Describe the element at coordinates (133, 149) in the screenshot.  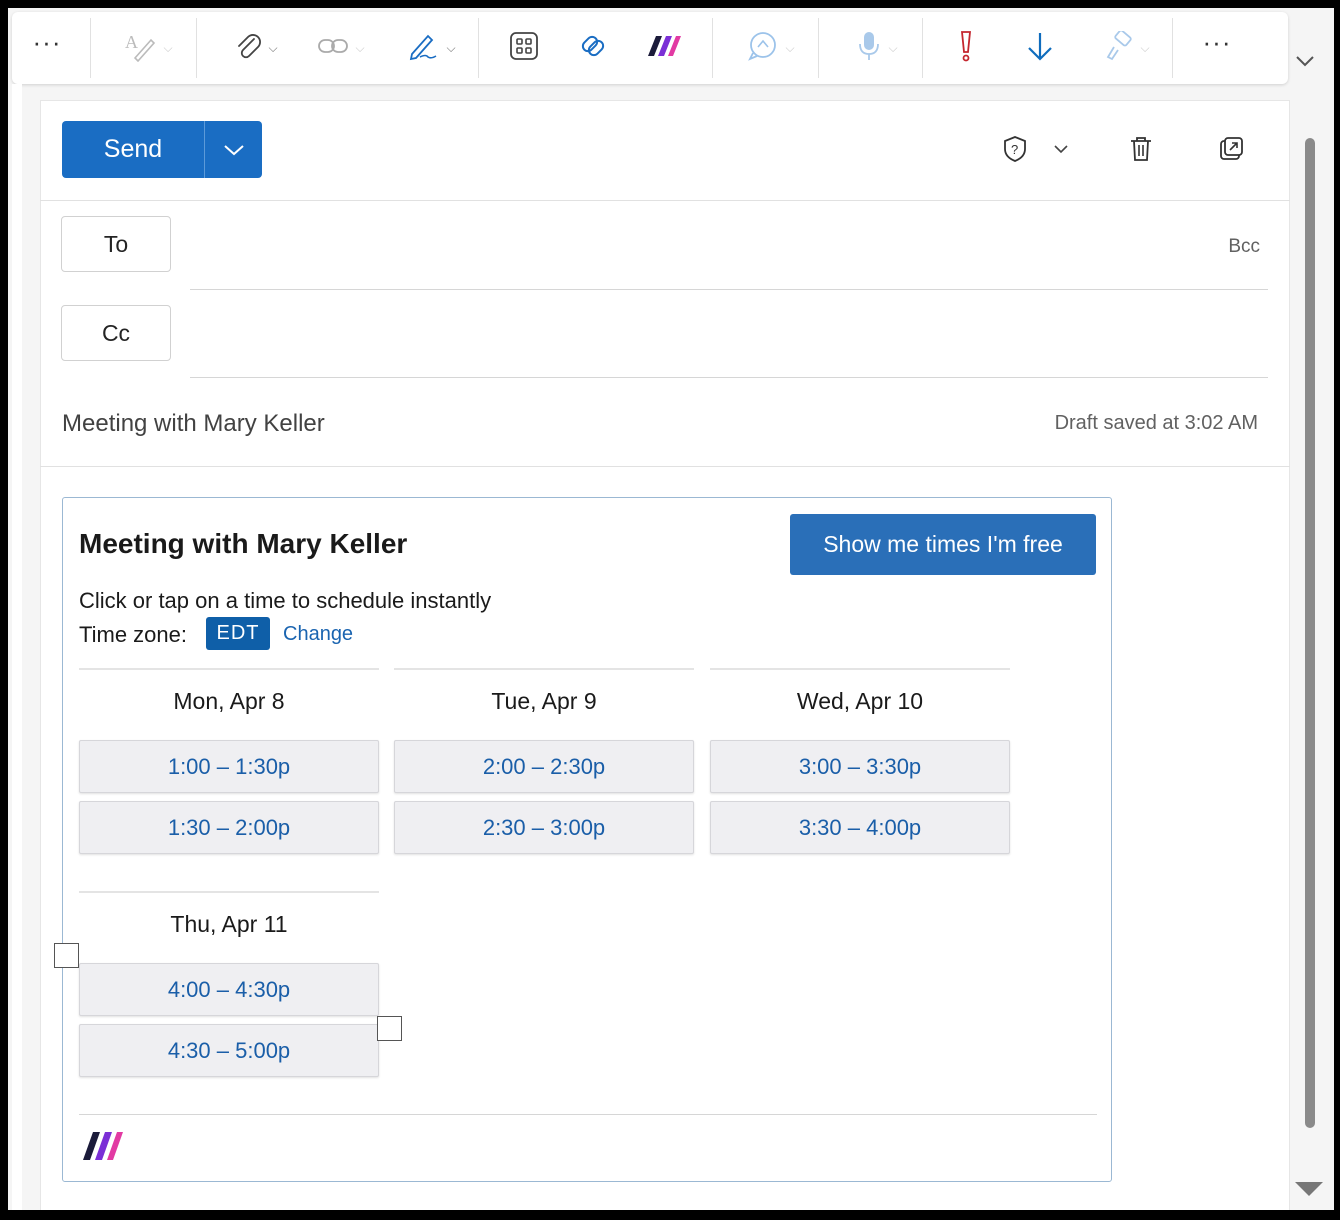
I see `send-button: Send` at that location.